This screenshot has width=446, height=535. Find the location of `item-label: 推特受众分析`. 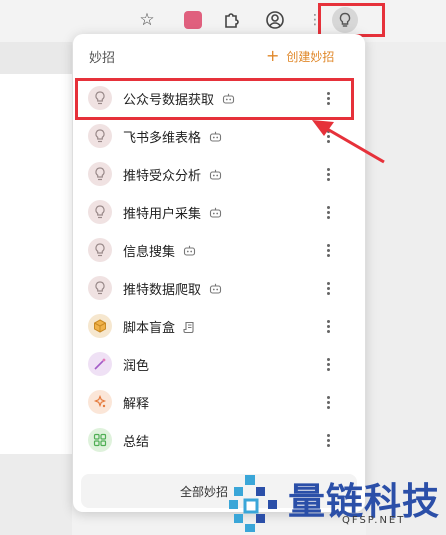

item-label: 推特受众分析 is located at coordinates (162, 176).